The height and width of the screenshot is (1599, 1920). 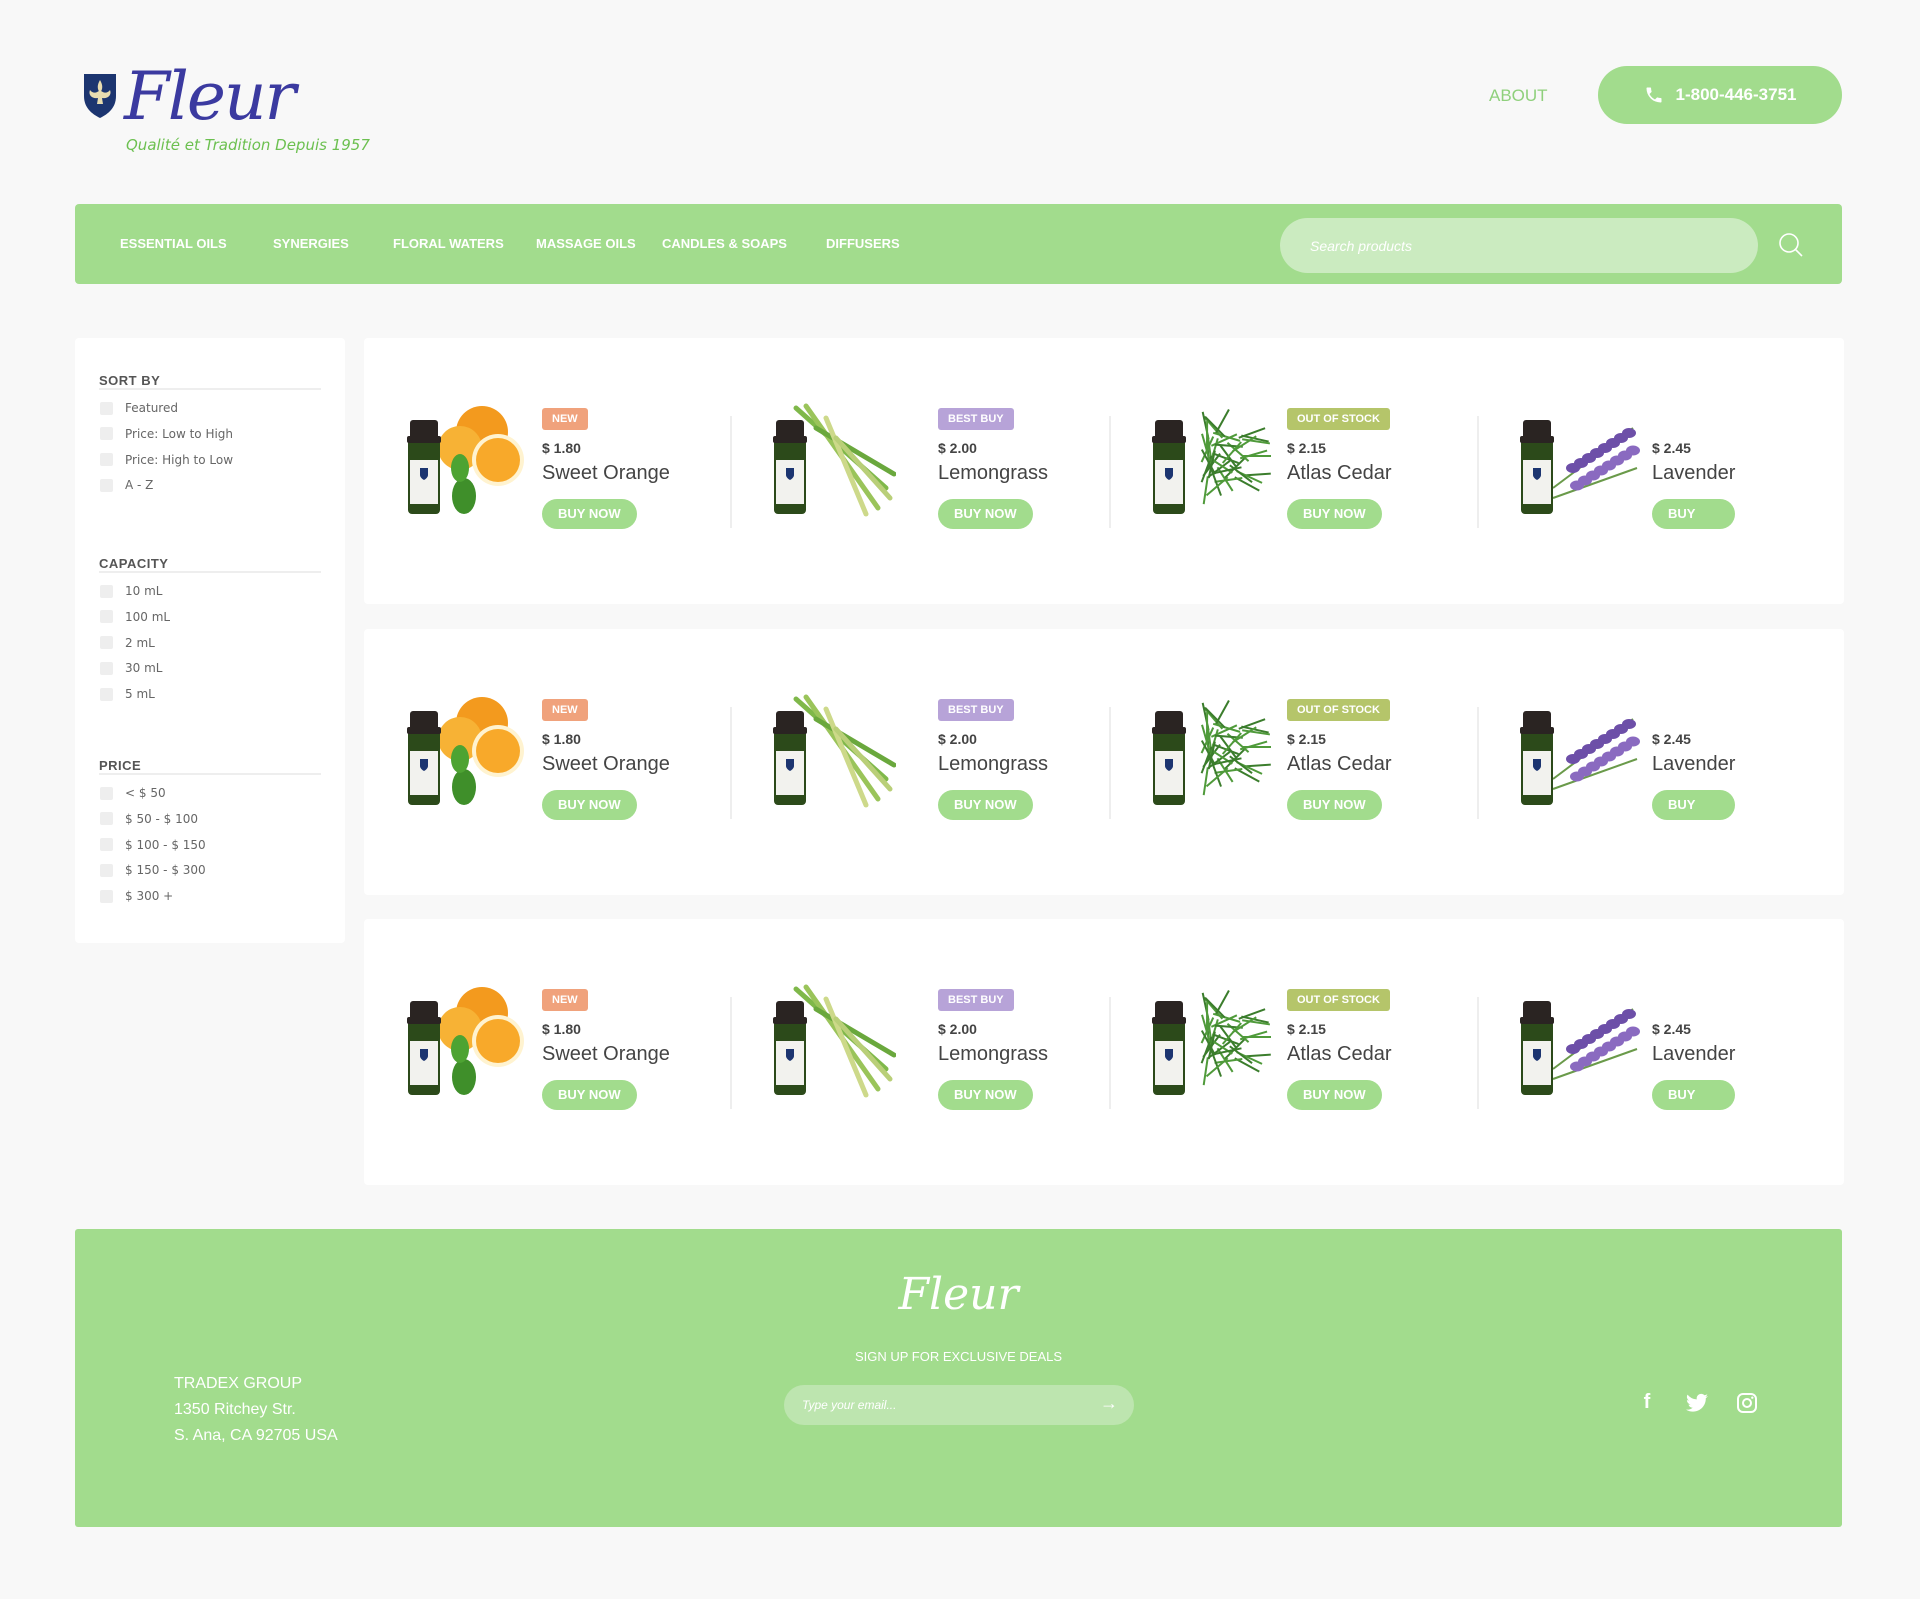 What do you see at coordinates (100, 96) in the screenshot?
I see `shield-logo-icon` at bounding box center [100, 96].